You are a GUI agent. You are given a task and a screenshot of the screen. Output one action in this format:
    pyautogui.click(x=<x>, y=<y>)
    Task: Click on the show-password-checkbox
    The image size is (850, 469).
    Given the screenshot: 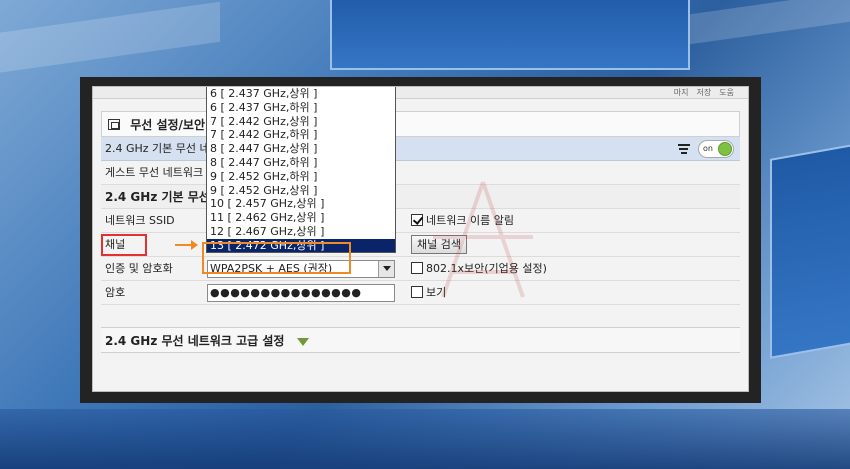 What is the action you would take?
    pyautogui.click(x=417, y=292)
    